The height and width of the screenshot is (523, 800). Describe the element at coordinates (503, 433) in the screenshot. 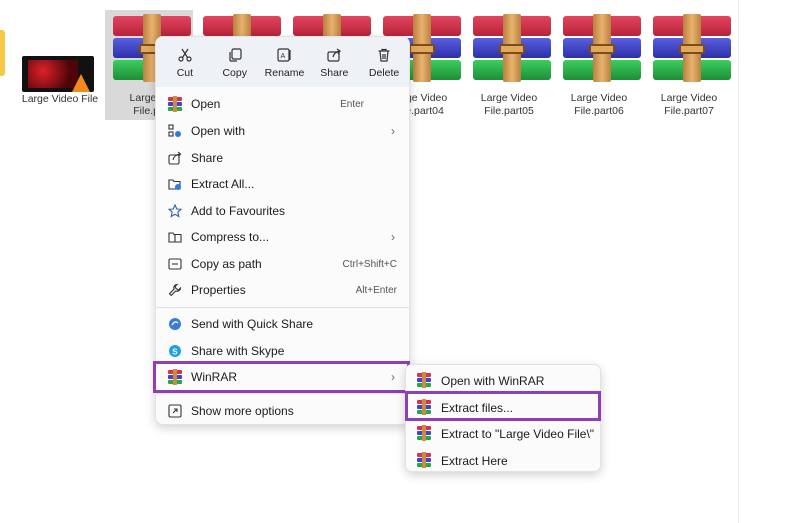

I see `submenu-item-extract-to-folder: Extract to "Large Video File\"` at that location.